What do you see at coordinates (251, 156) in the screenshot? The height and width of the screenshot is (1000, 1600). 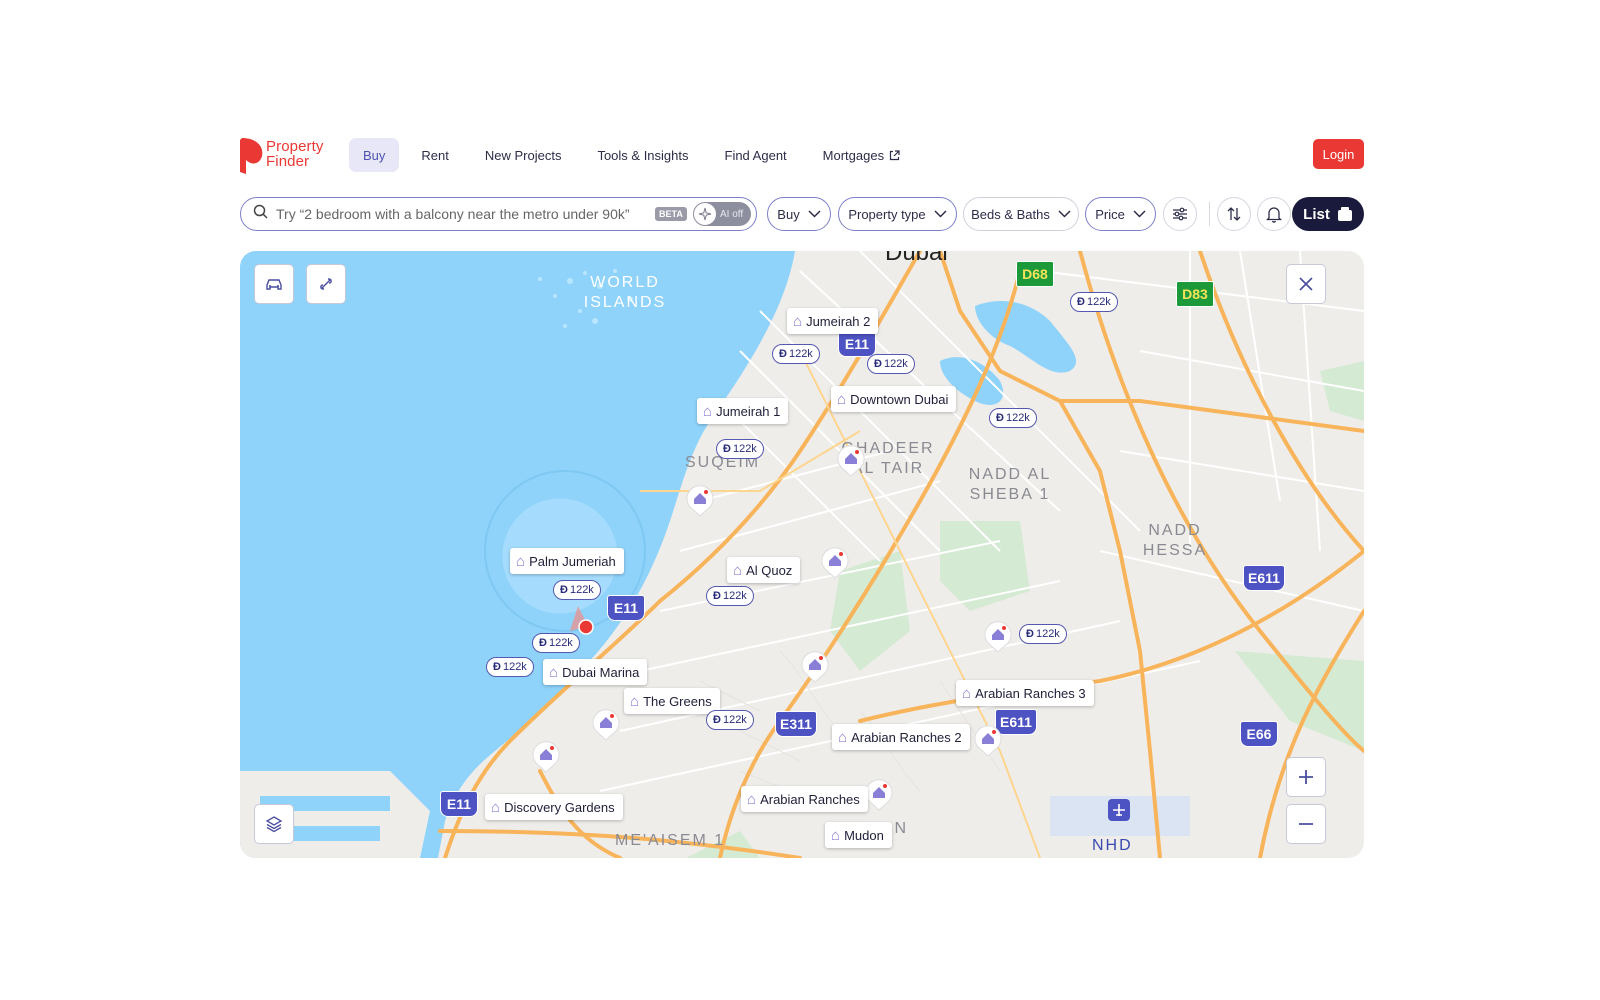 I see `logo-mark-icon` at bounding box center [251, 156].